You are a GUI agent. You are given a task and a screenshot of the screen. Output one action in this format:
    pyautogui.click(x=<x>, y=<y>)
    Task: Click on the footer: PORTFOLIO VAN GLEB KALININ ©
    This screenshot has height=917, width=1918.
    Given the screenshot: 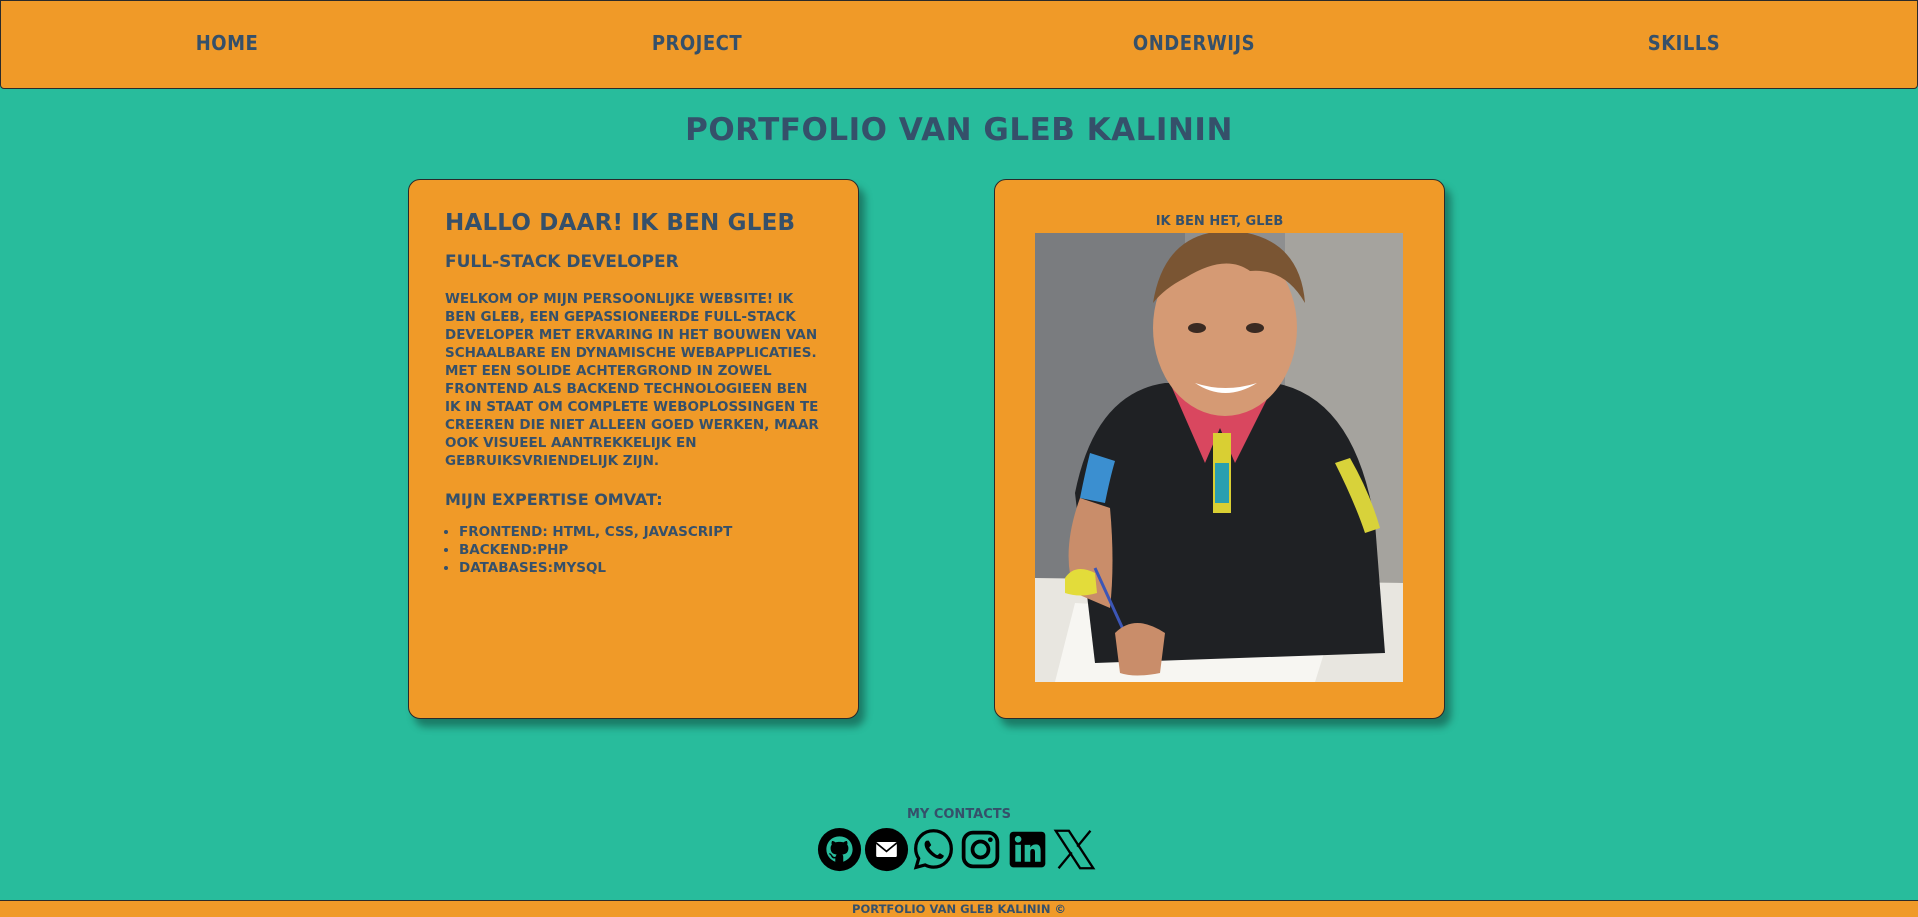 What is the action you would take?
    pyautogui.click(x=959, y=908)
    